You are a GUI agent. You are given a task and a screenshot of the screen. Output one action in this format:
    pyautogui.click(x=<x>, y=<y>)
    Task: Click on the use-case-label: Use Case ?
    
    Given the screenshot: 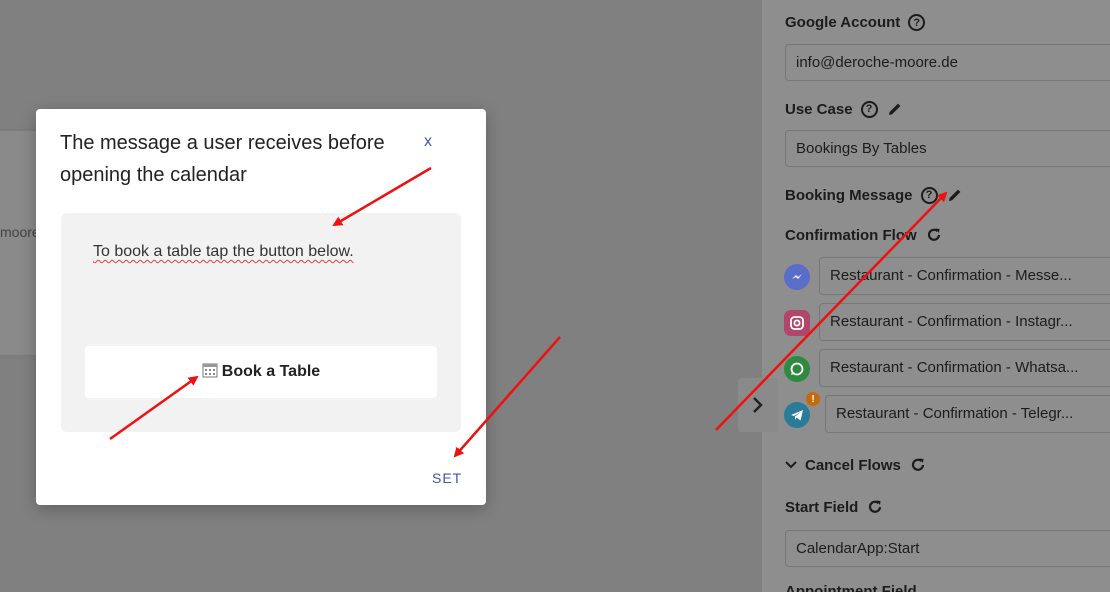 What is the action you would take?
    pyautogui.click(x=844, y=109)
    